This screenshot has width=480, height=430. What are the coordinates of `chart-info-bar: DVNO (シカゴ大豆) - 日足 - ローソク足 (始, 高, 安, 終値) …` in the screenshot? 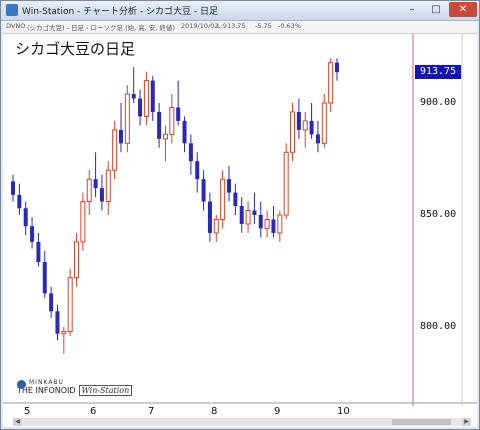 It's located at (240, 27).